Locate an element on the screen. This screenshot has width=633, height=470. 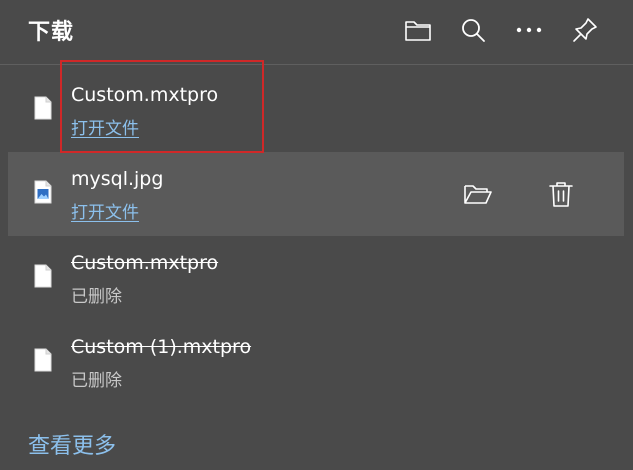
image-file-icon is located at coordinates (43, 192).